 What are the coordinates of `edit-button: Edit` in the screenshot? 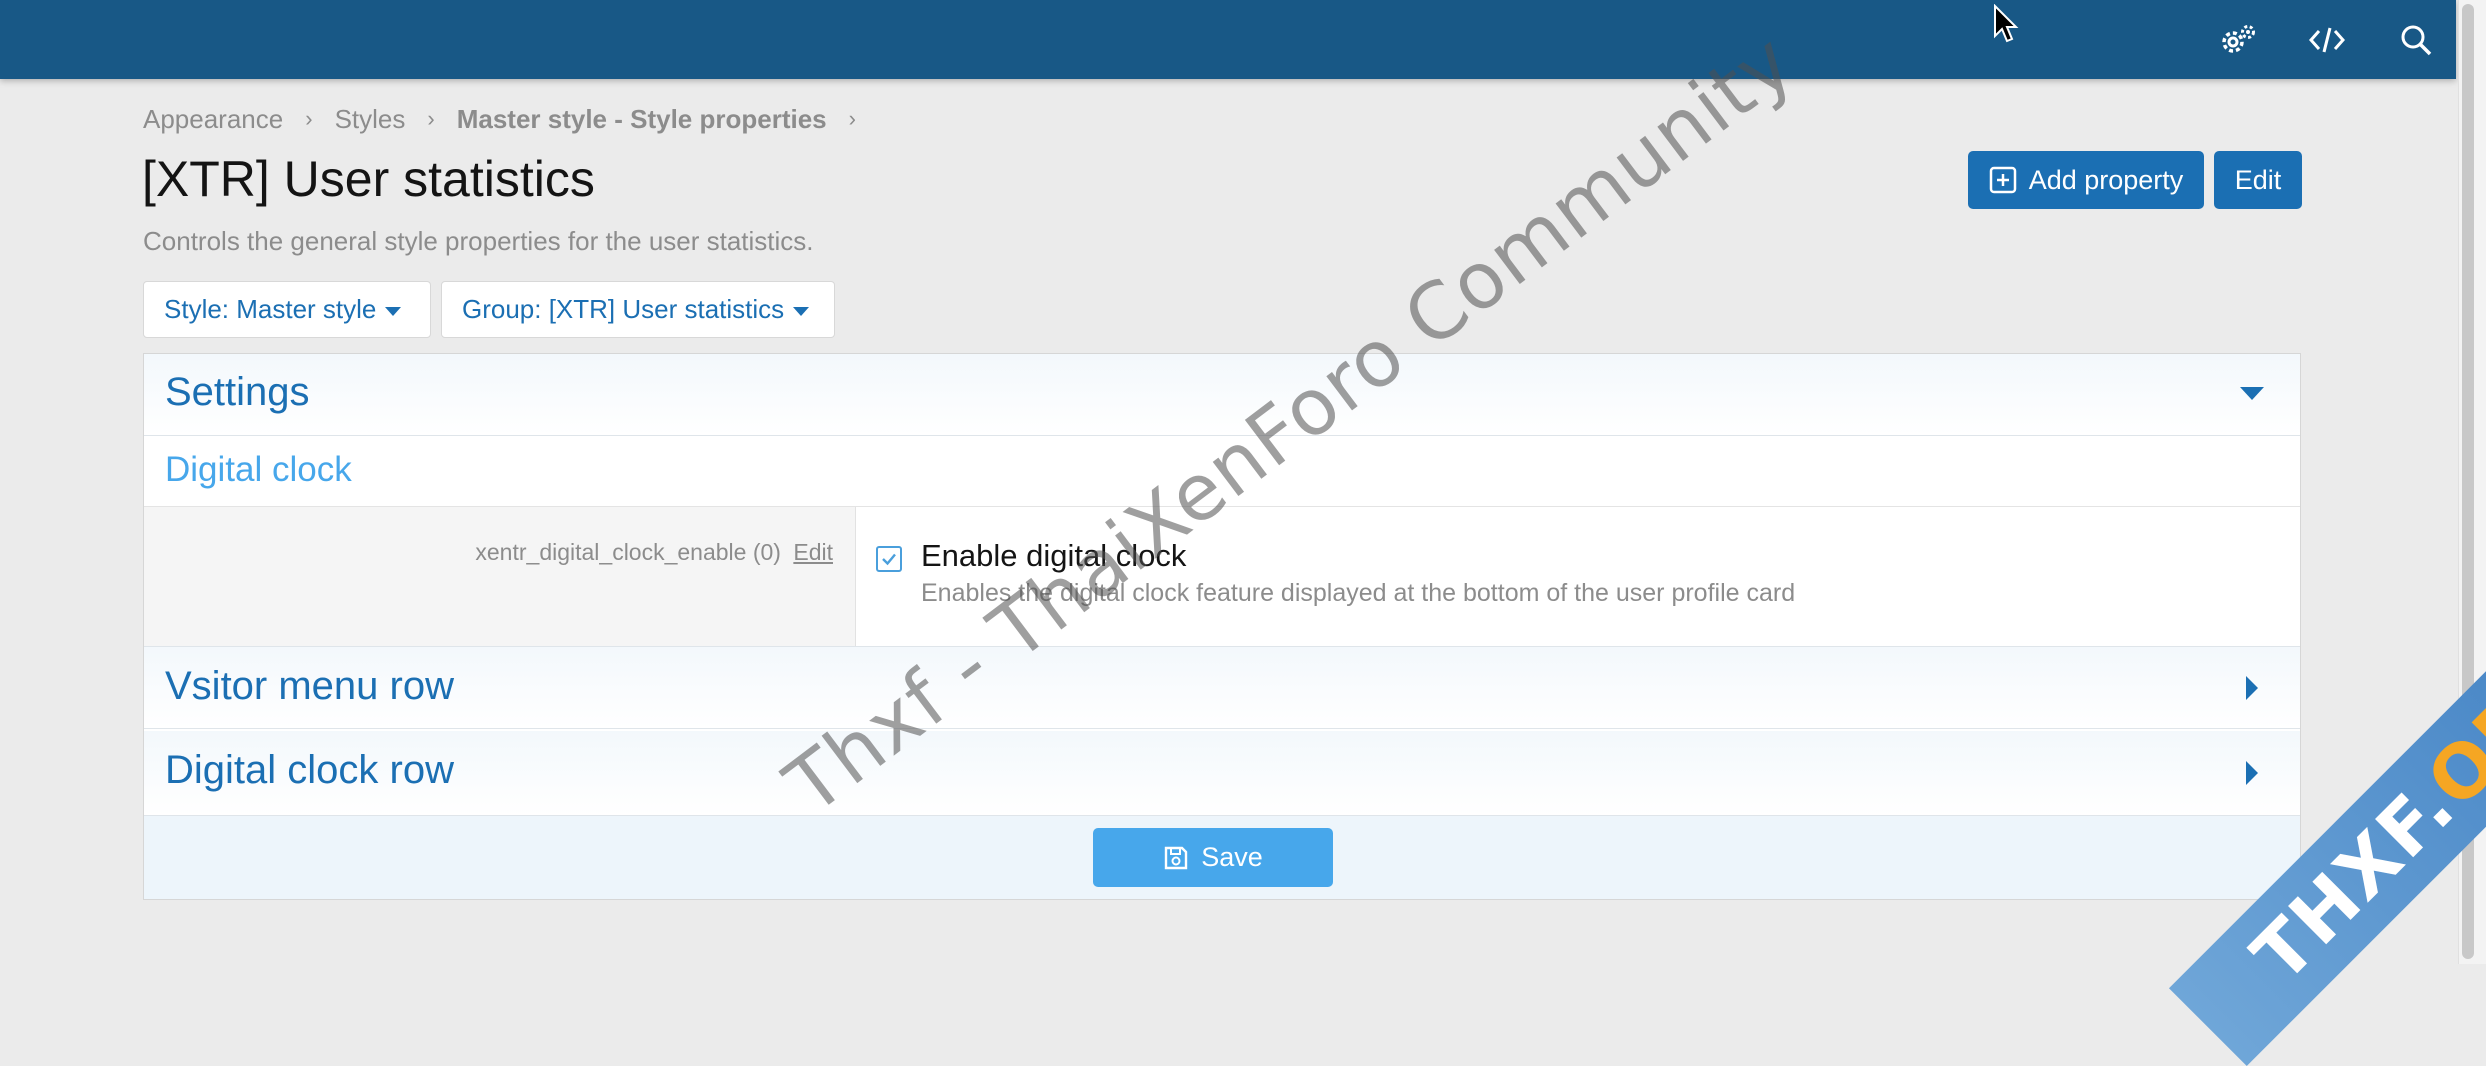 It's located at (2258, 180).